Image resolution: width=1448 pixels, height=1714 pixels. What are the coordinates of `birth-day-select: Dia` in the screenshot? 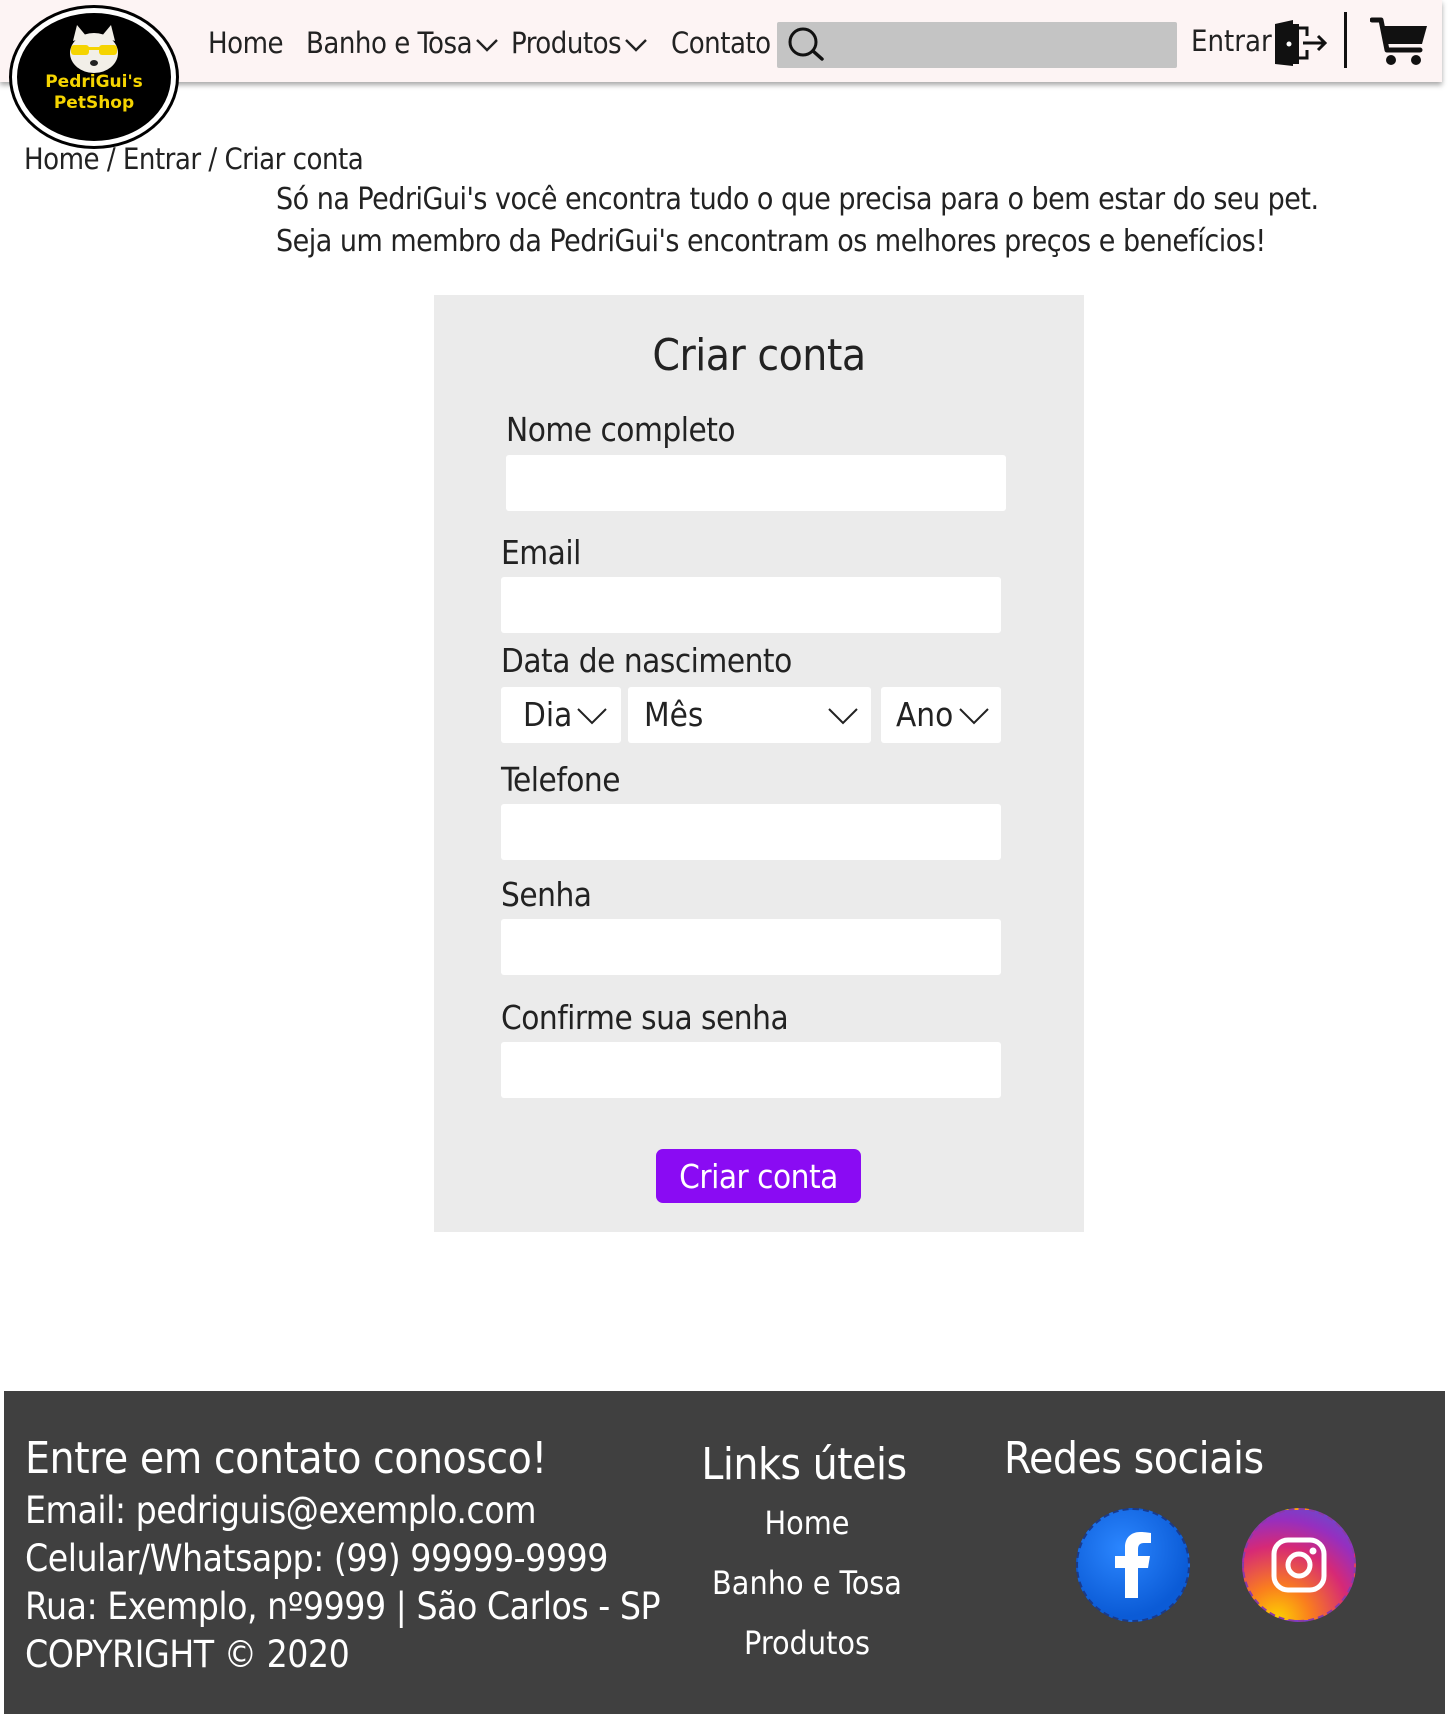 It's located at (561, 715).